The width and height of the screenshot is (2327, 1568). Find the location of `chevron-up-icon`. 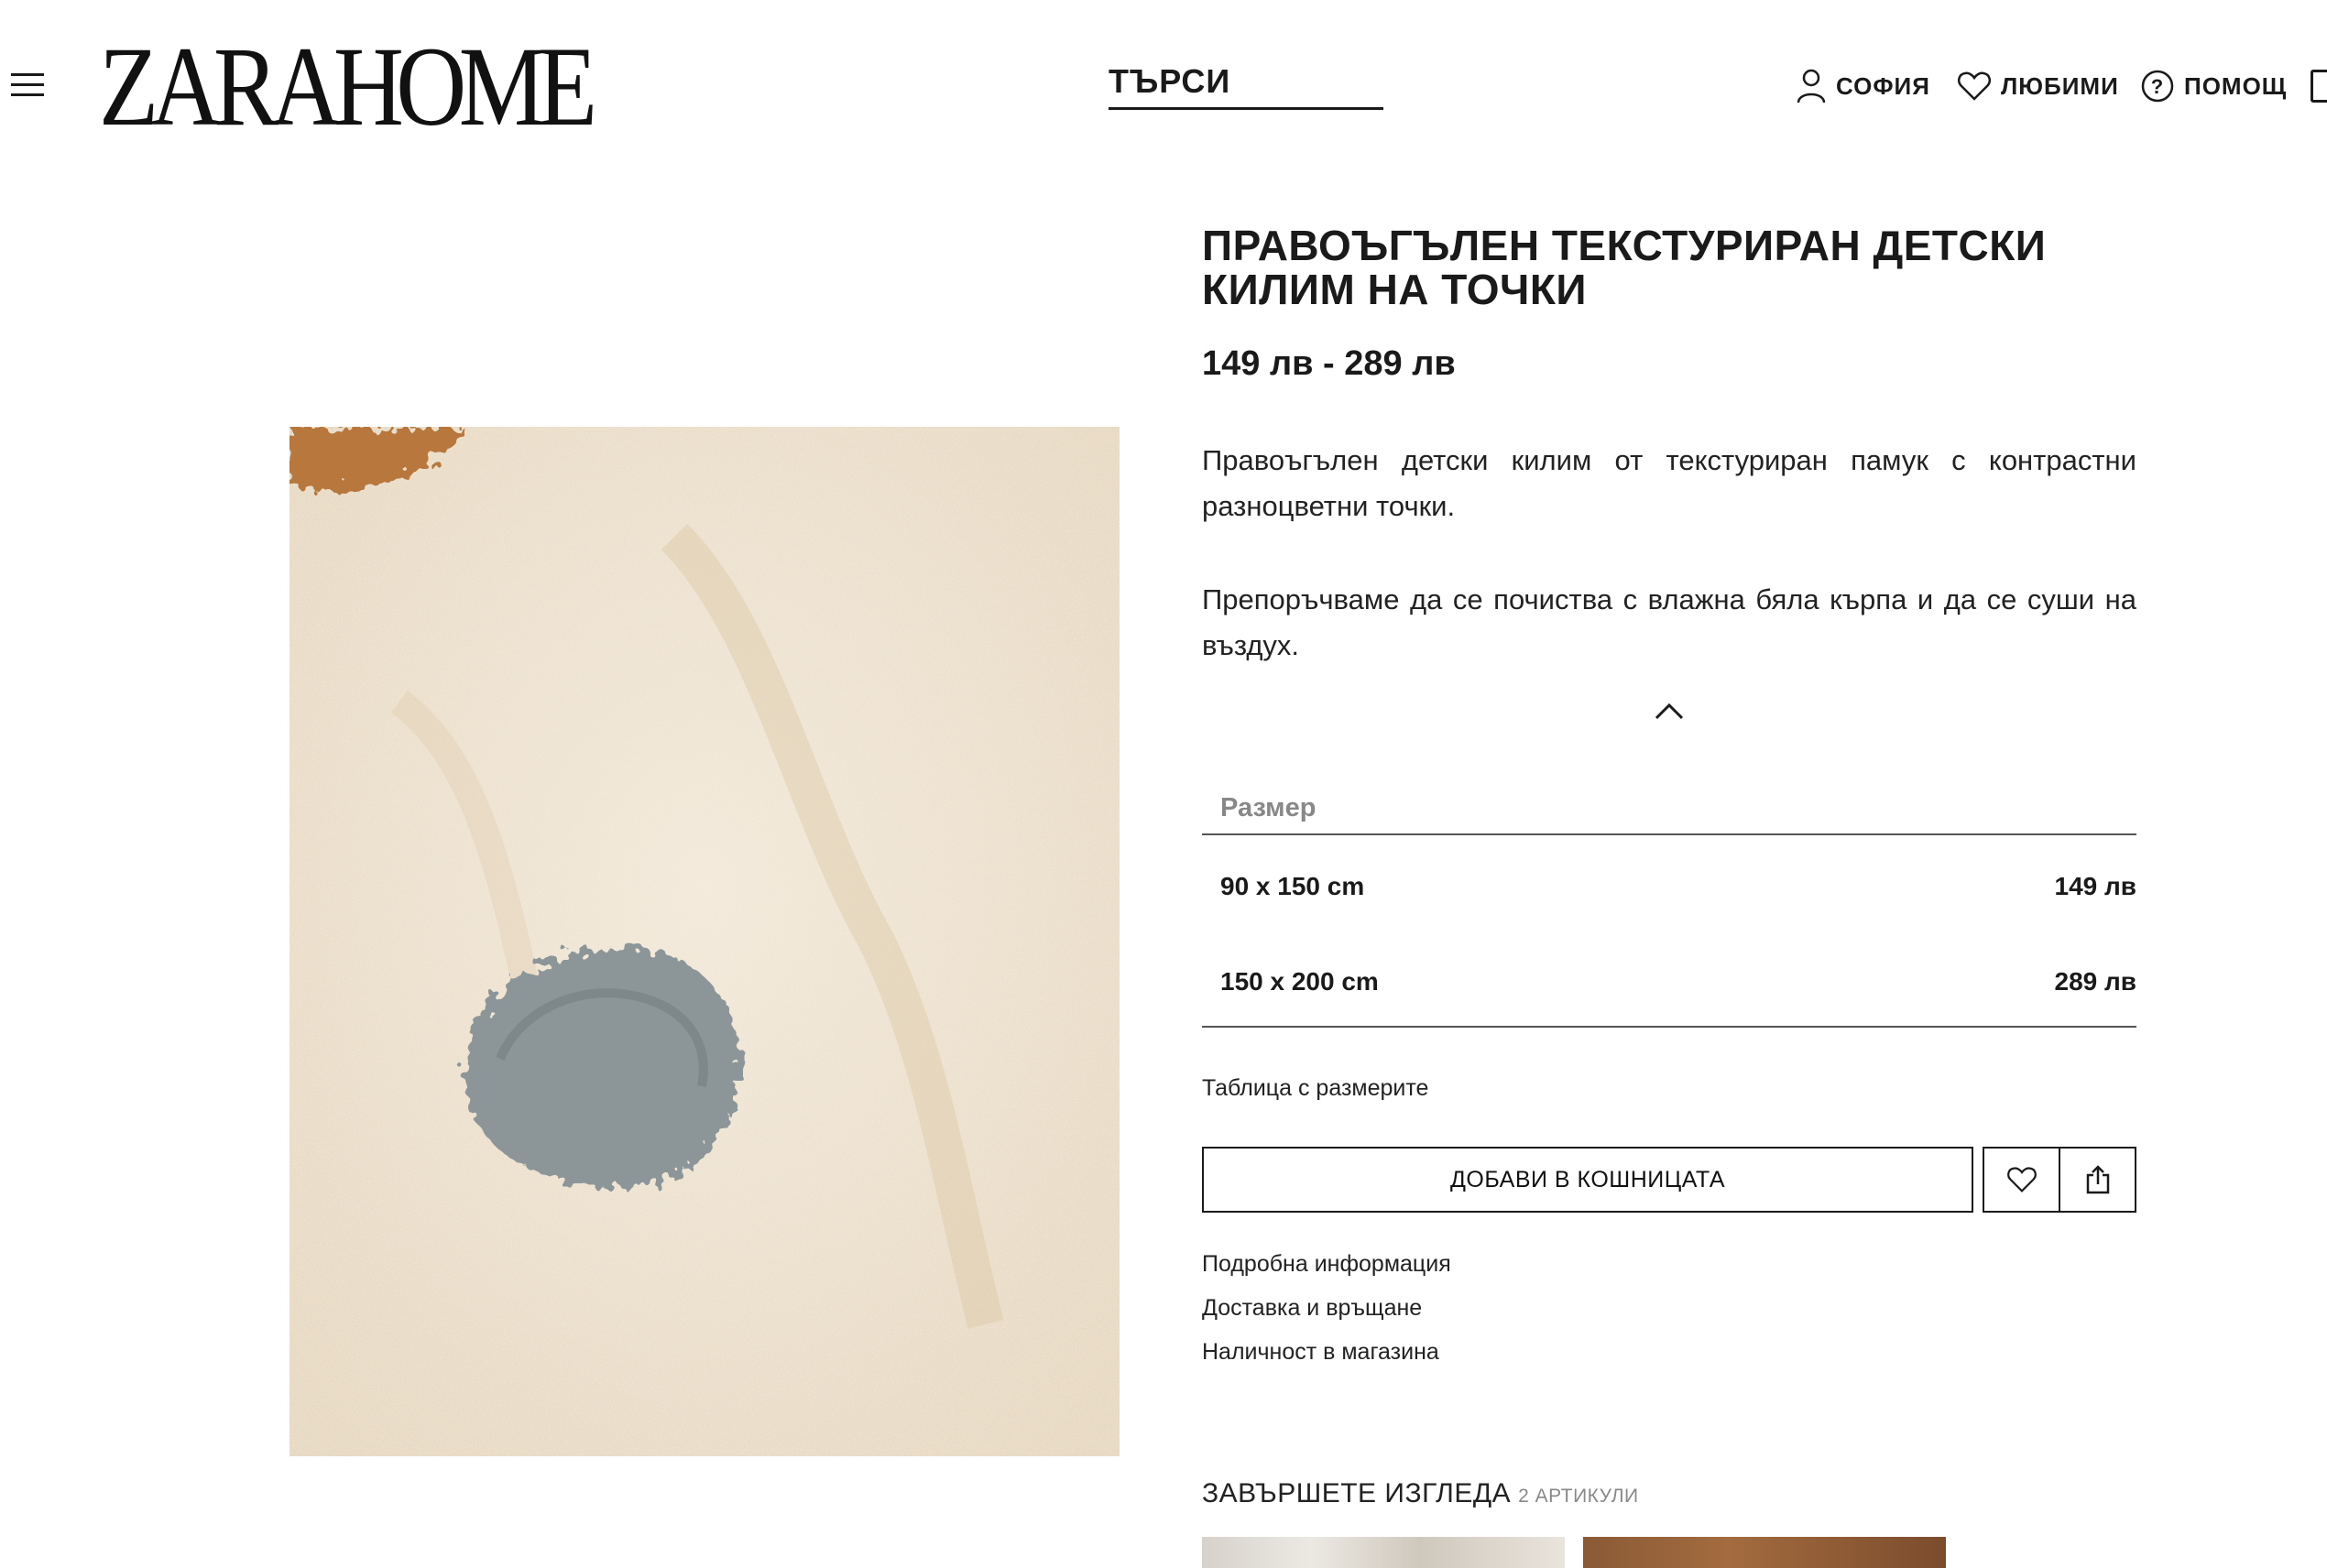

chevron-up-icon is located at coordinates (1669, 711).